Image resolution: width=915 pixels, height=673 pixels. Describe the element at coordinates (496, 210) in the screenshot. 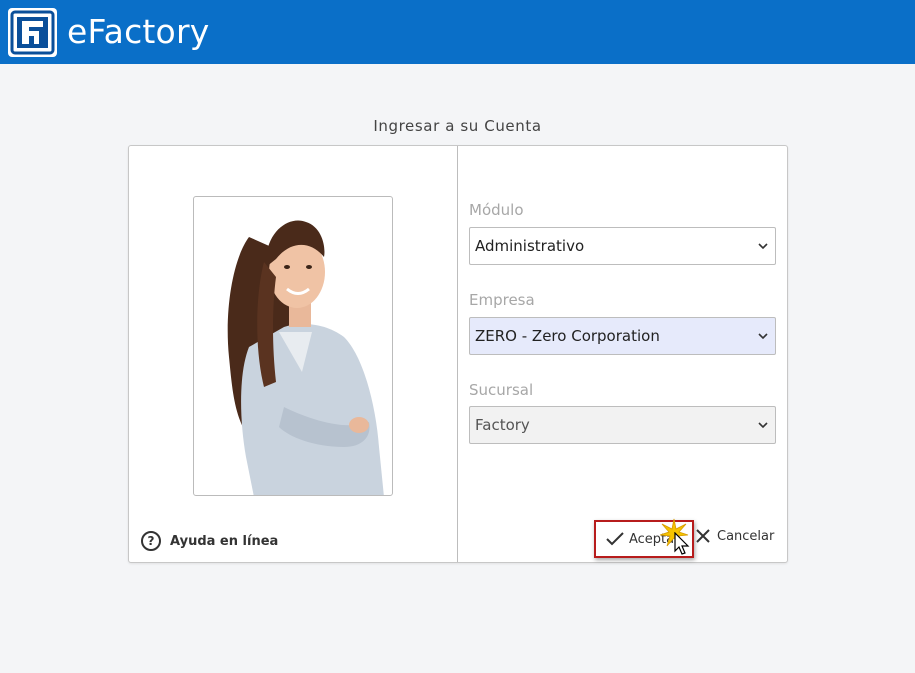

I see `modulo-label: Módulo` at that location.